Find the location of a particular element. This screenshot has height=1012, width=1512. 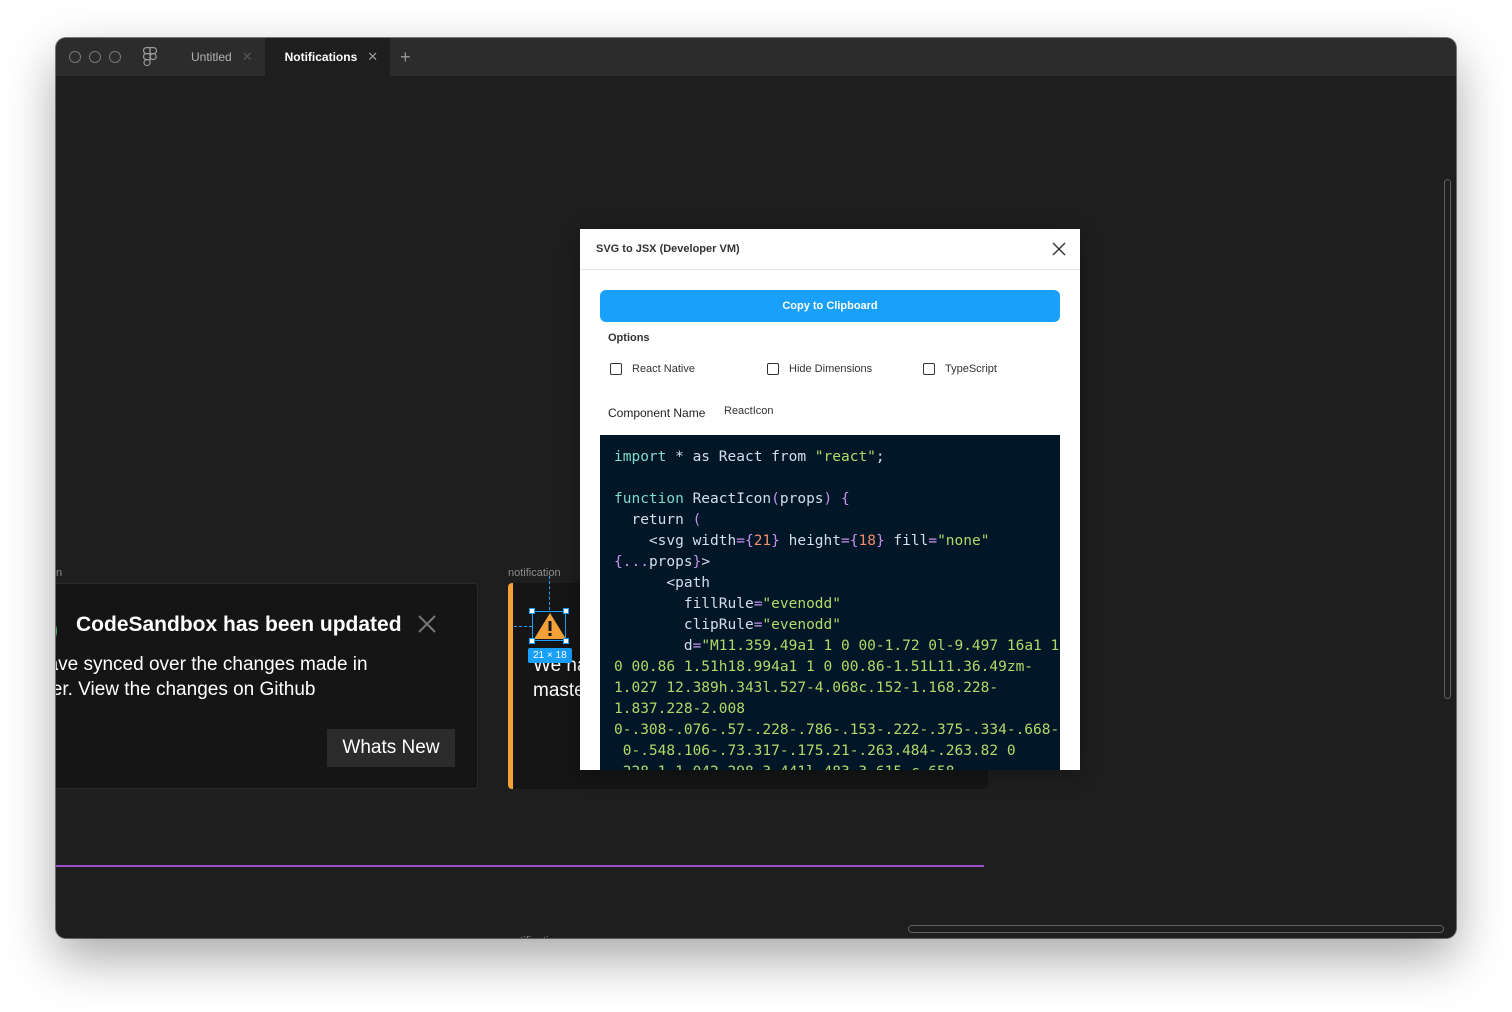

code-line: return ( is located at coordinates (658, 520).